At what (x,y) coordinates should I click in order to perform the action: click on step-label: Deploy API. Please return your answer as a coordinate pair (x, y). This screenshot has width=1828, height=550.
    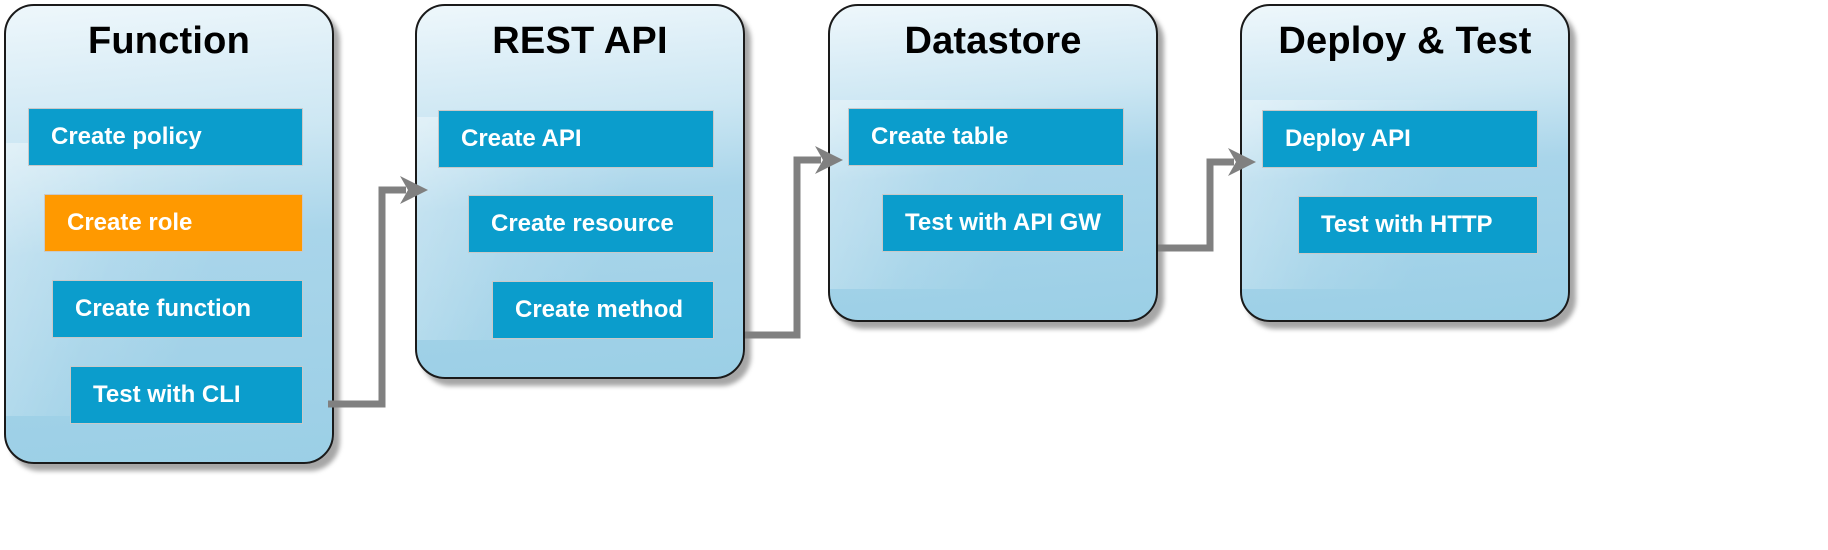
    Looking at the image, I should click on (1348, 138).